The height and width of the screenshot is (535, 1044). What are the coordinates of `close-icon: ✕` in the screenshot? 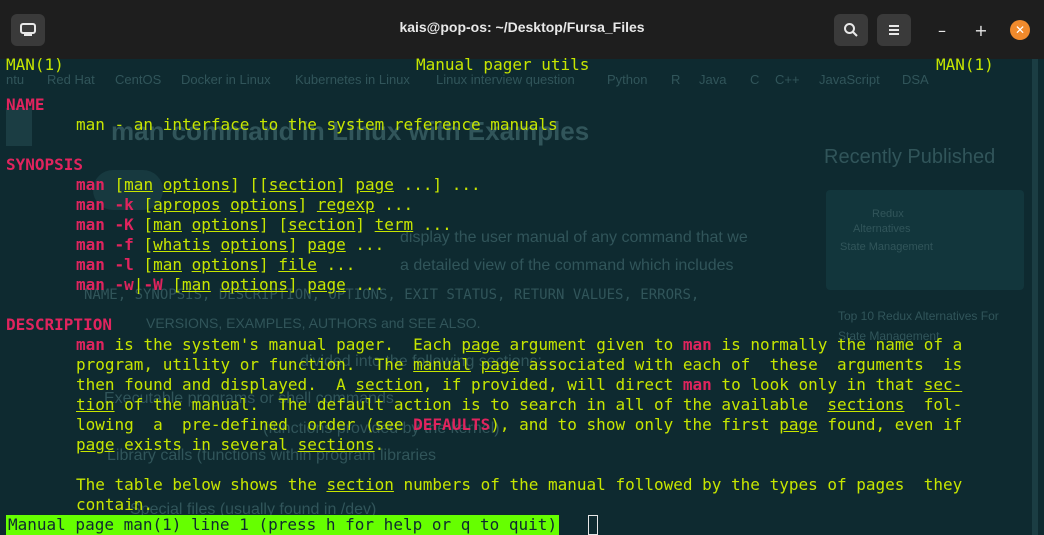 It's located at (1020, 30).